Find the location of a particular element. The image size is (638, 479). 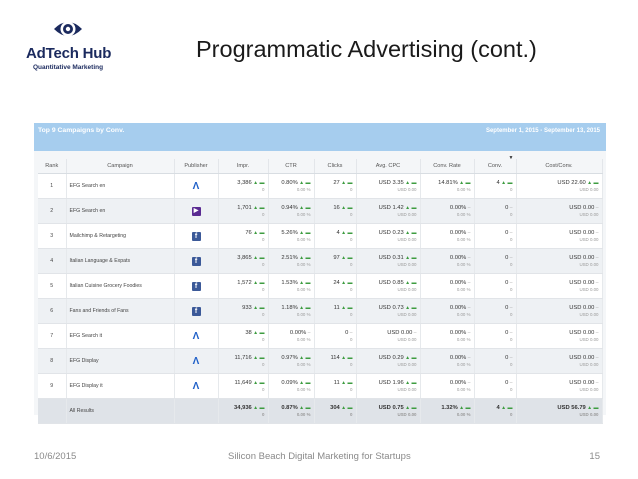

column-header-ctr: CTR is located at coordinates (291, 166).